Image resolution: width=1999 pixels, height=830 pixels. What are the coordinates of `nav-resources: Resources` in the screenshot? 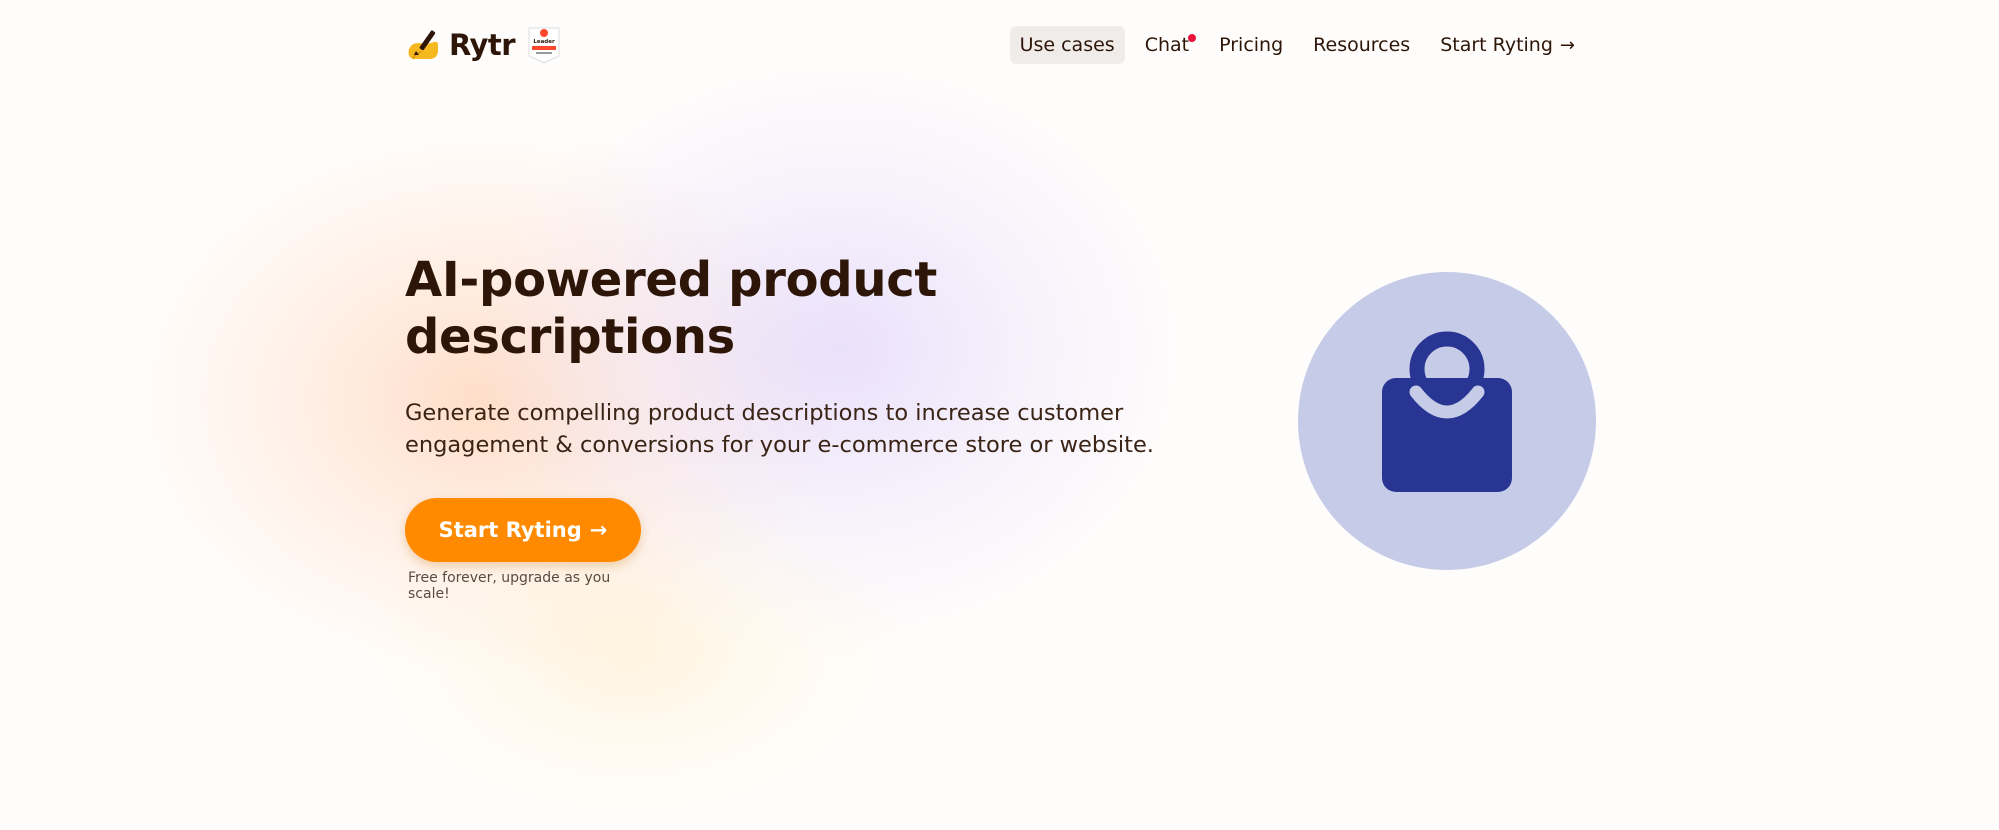 It's located at (1361, 45).